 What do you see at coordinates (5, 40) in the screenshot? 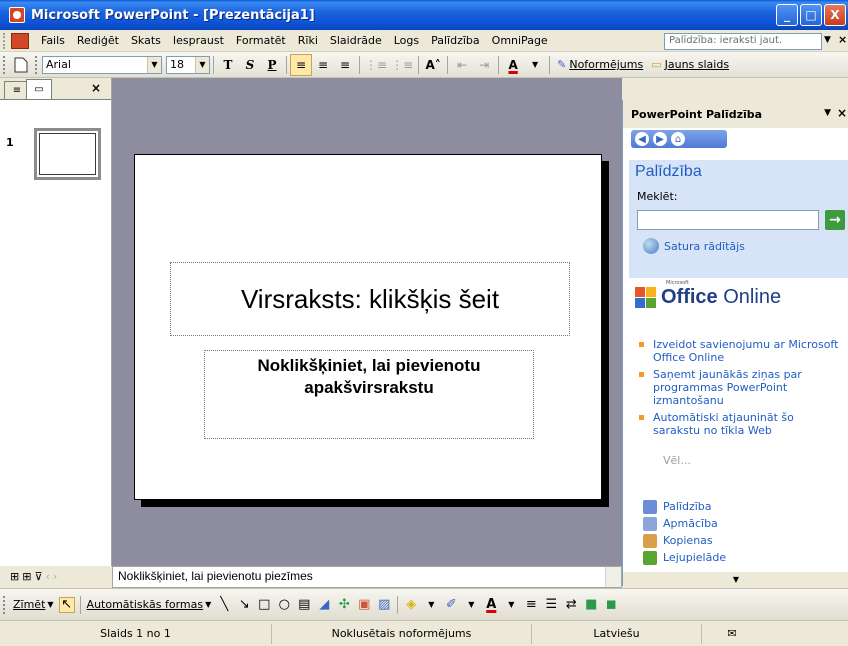
I see `menubar-grip` at bounding box center [5, 40].